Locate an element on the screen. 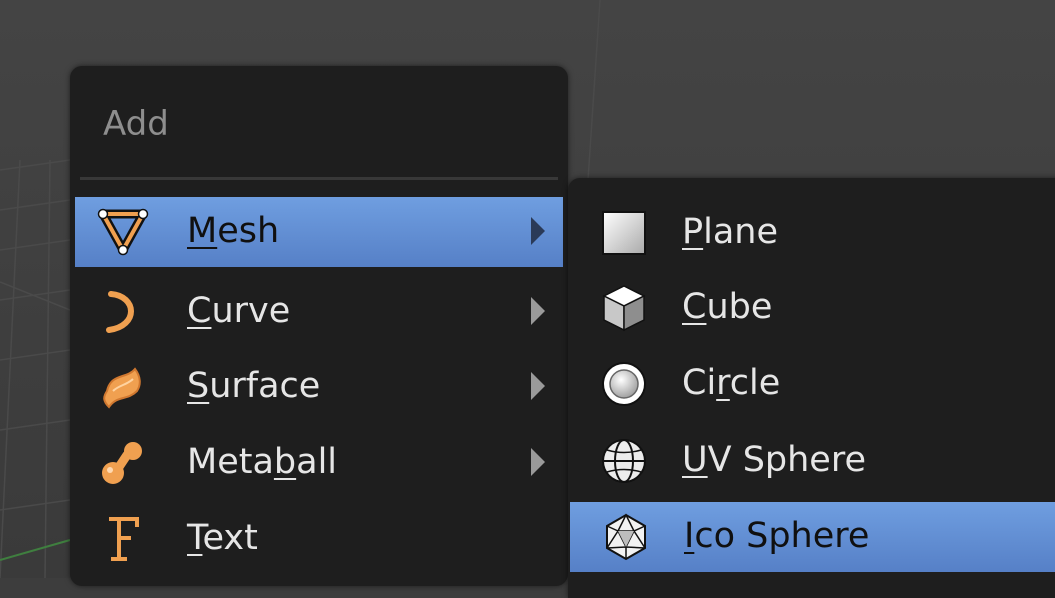 Image resolution: width=1055 pixels, height=598 pixels. cube-icon is located at coordinates (624, 308).